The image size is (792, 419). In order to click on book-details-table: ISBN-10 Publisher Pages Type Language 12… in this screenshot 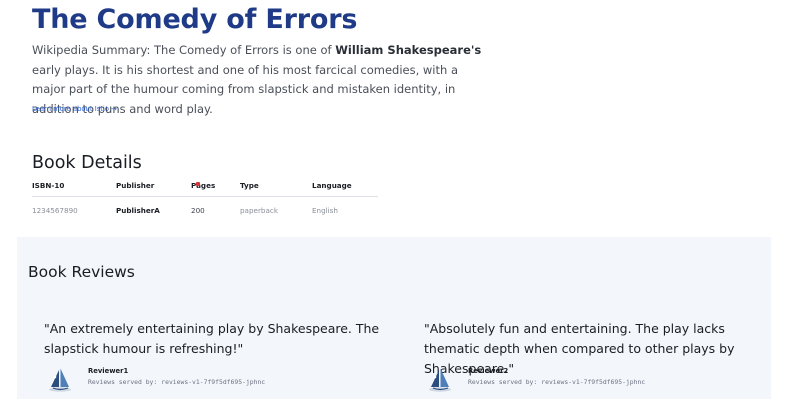, I will do `click(205, 198)`.